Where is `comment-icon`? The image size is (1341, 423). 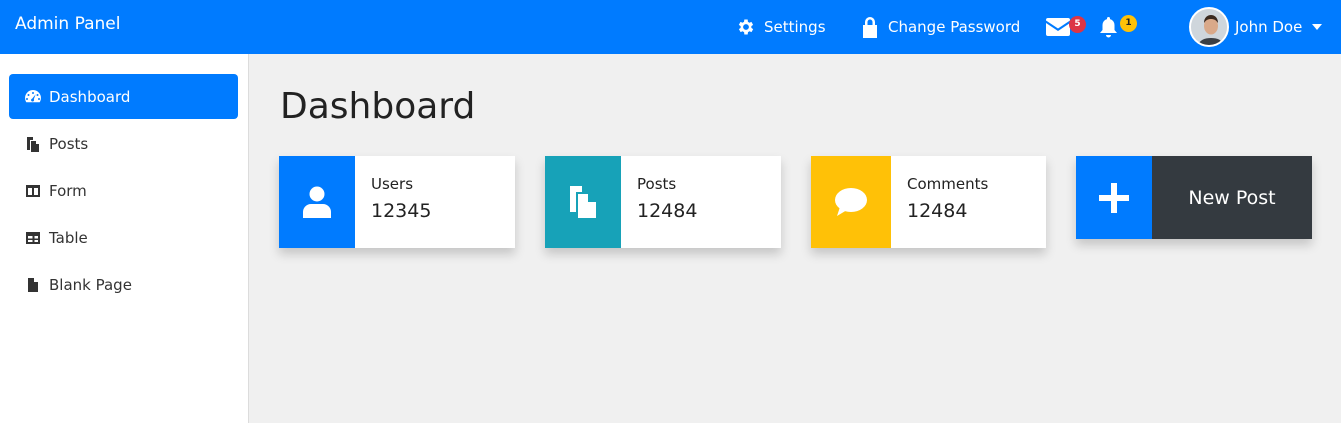
comment-icon is located at coordinates (851, 202).